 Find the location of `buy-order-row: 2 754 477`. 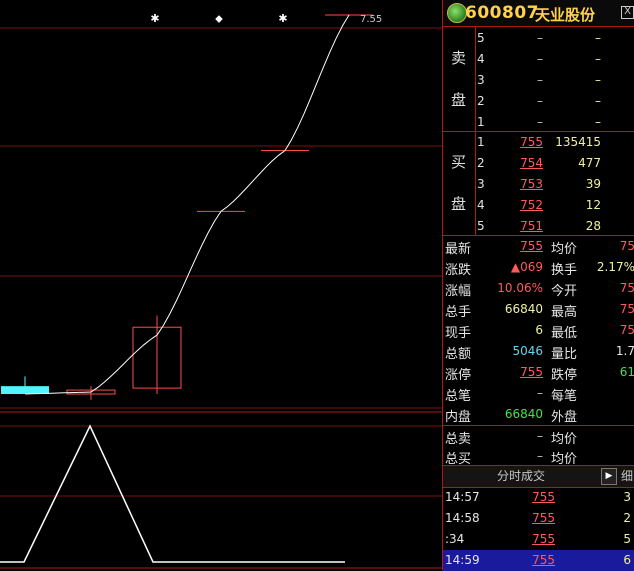

buy-order-row: 2 754 477 is located at coordinates (538, 163).